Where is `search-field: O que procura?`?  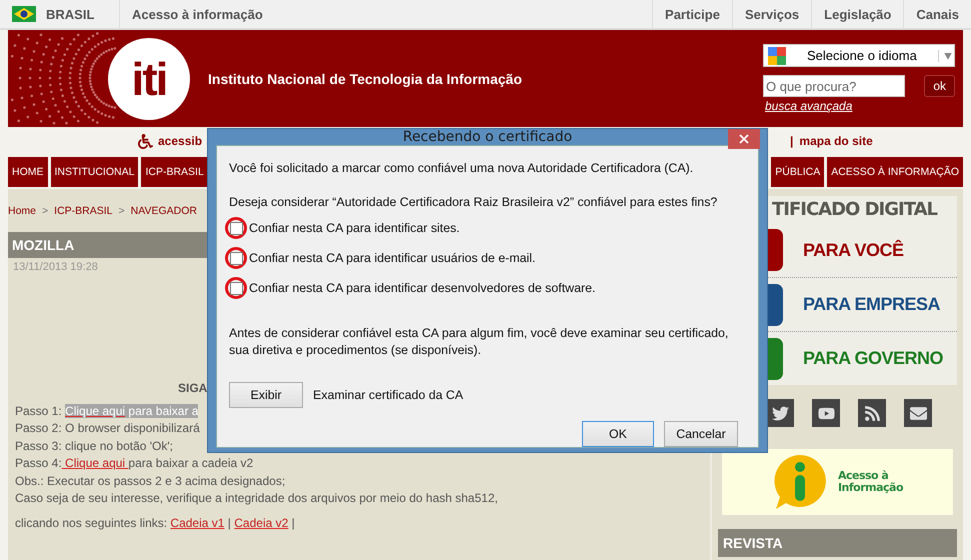 search-field: O que procura? is located at coordinates (834, 86).